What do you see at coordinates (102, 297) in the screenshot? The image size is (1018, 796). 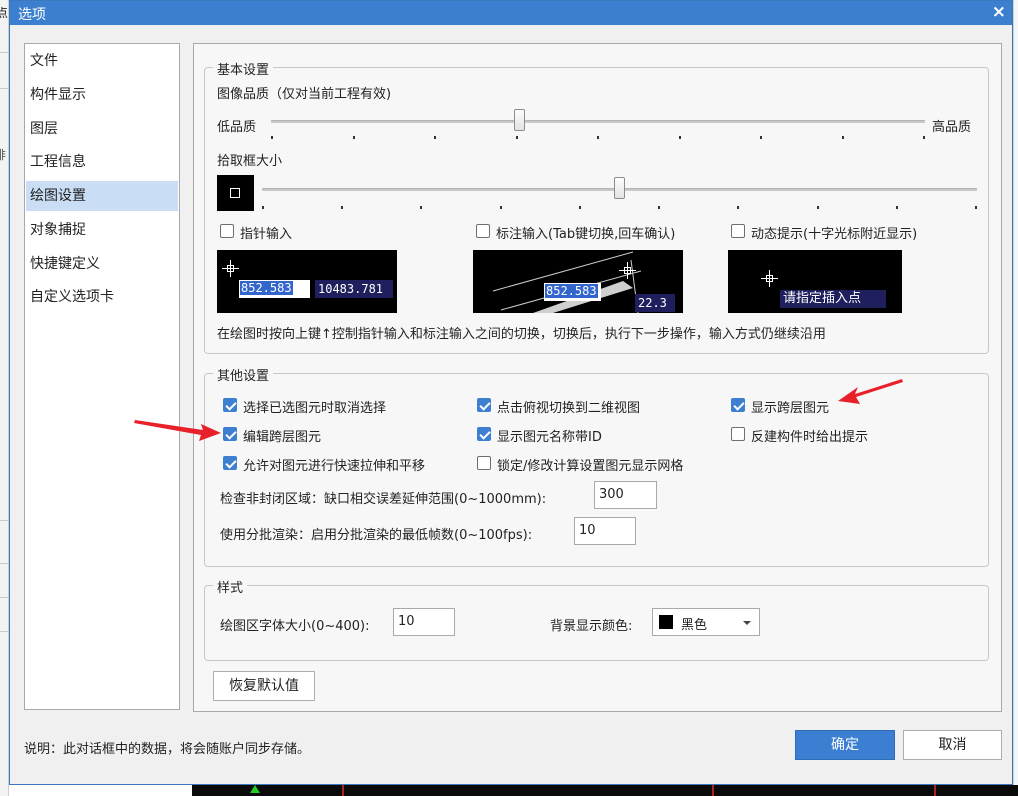 I see `nav-item-custom-tabs: 自定义选项卡` at bounding box center [102, 297].